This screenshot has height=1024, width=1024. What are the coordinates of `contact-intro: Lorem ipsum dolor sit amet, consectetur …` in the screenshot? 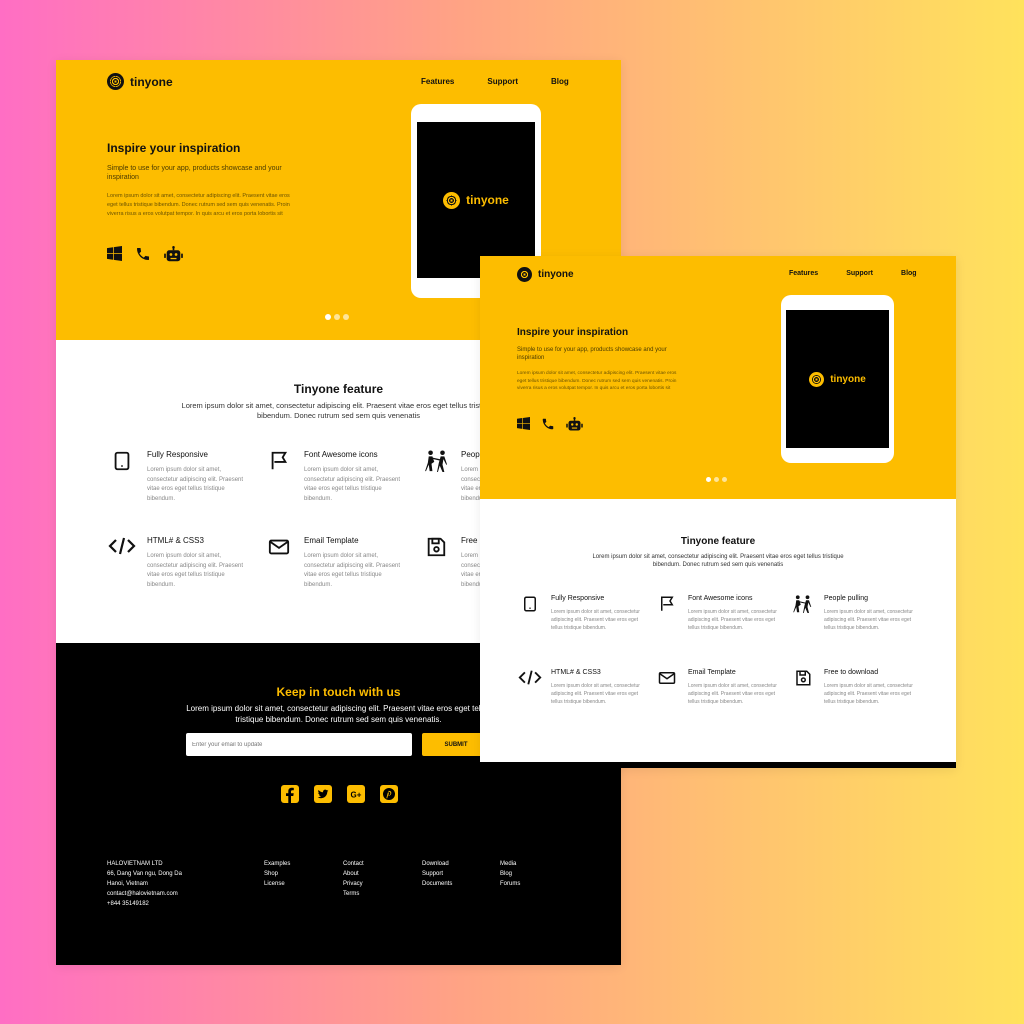 It's located at (338, 714).